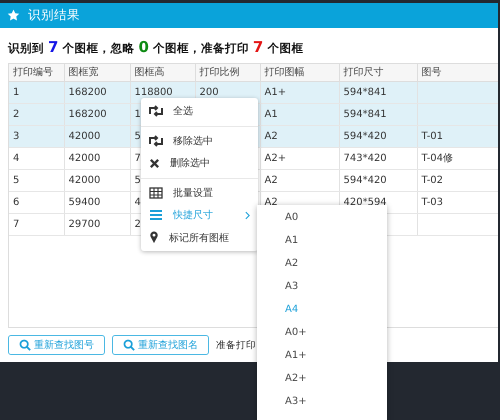  I want to click on menu-item: A0+, so click(322, 332).